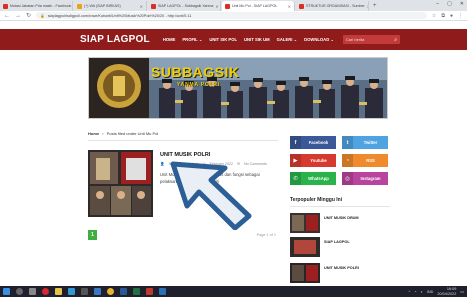 This screenshot has width=467, height=297. I want to click on os-taskbar: ^ ◔ ◖ IND 16:09 20/04/2022 ▭, so click(233, 291).